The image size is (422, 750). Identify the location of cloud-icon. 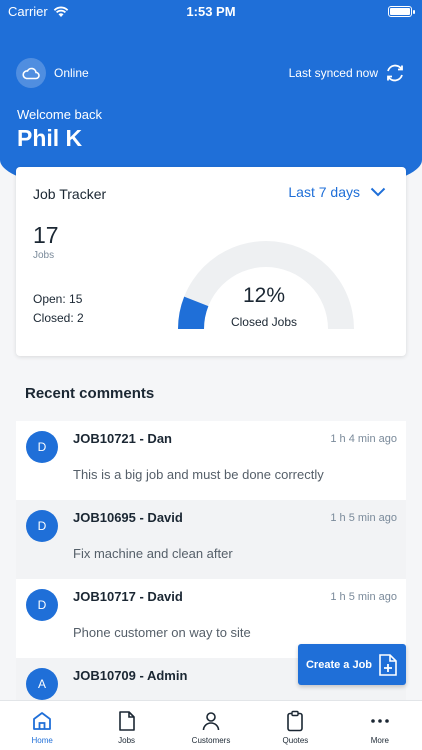
(31, 73).